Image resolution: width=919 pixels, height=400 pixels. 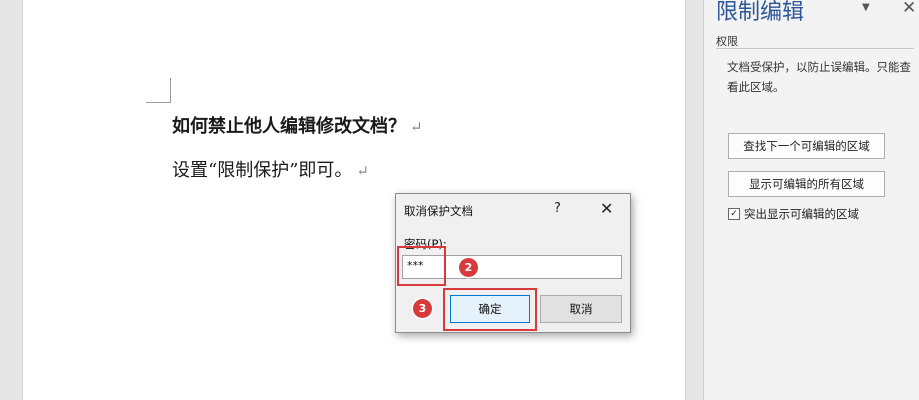 What do you see at coordinates (806, 146) in the screenshot?
I see `find-next-region-button: 查找下一个可编辑的区域` at bounding box center [806, 146].